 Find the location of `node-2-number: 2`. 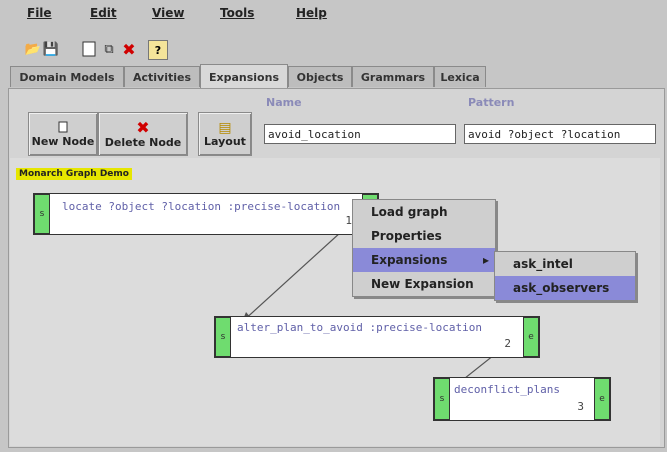

node-2-number: 2 is located at coordinates (507, 343).